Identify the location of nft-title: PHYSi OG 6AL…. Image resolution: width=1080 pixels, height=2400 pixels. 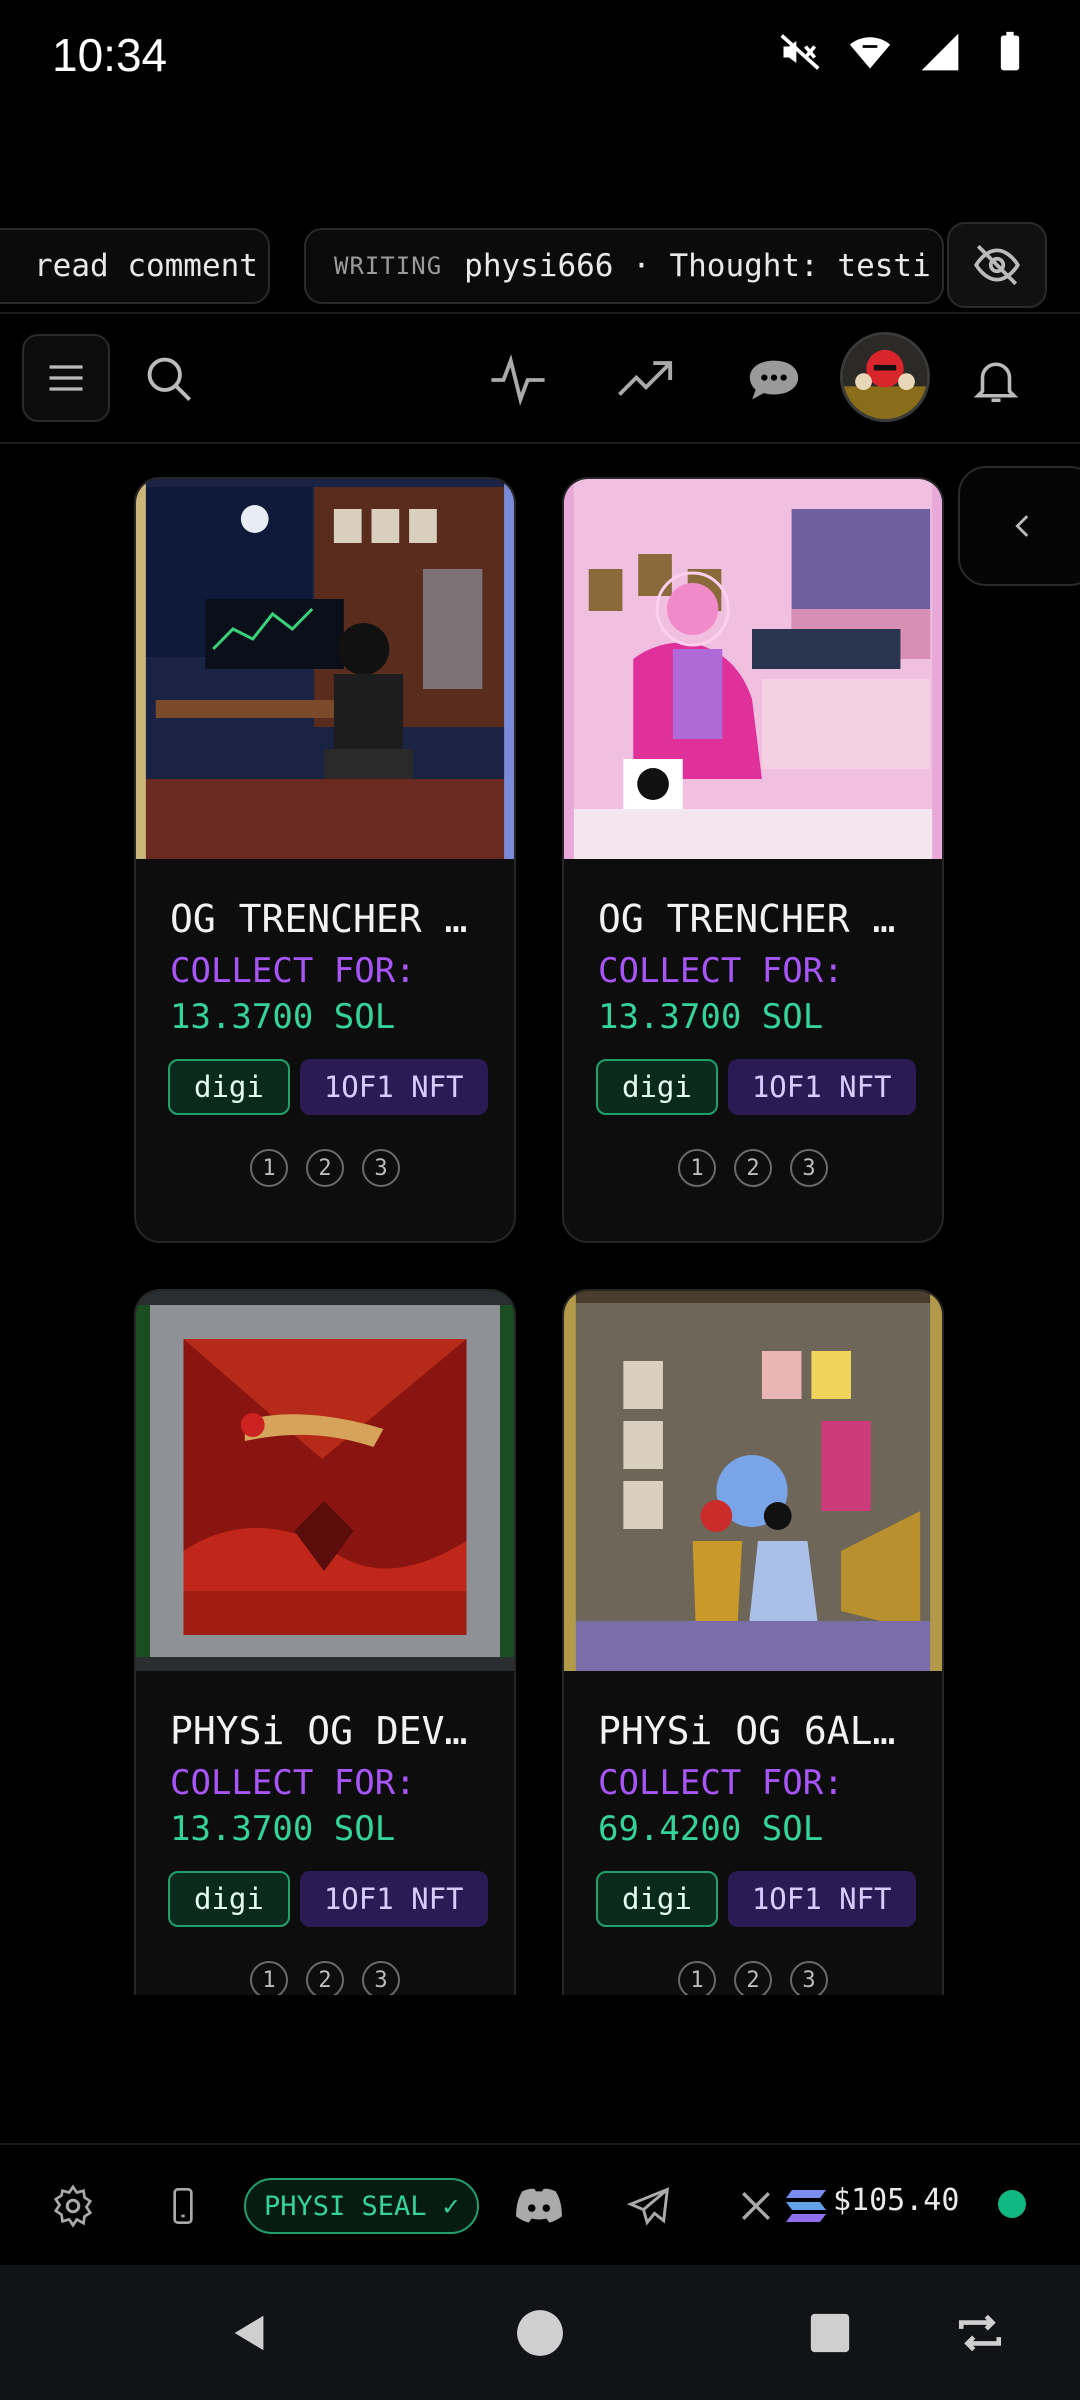
(747, 1731).